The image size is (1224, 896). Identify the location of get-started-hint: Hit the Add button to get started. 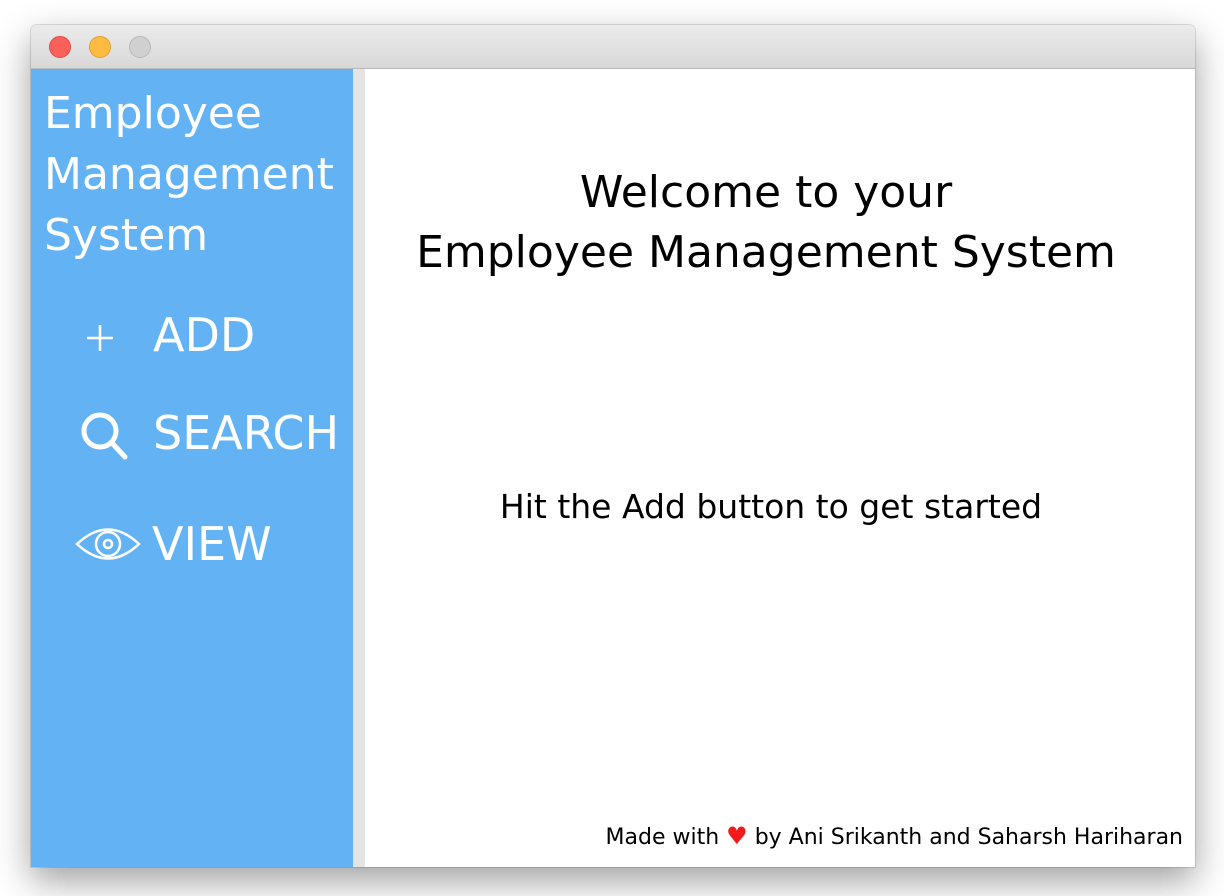
(771, 506).